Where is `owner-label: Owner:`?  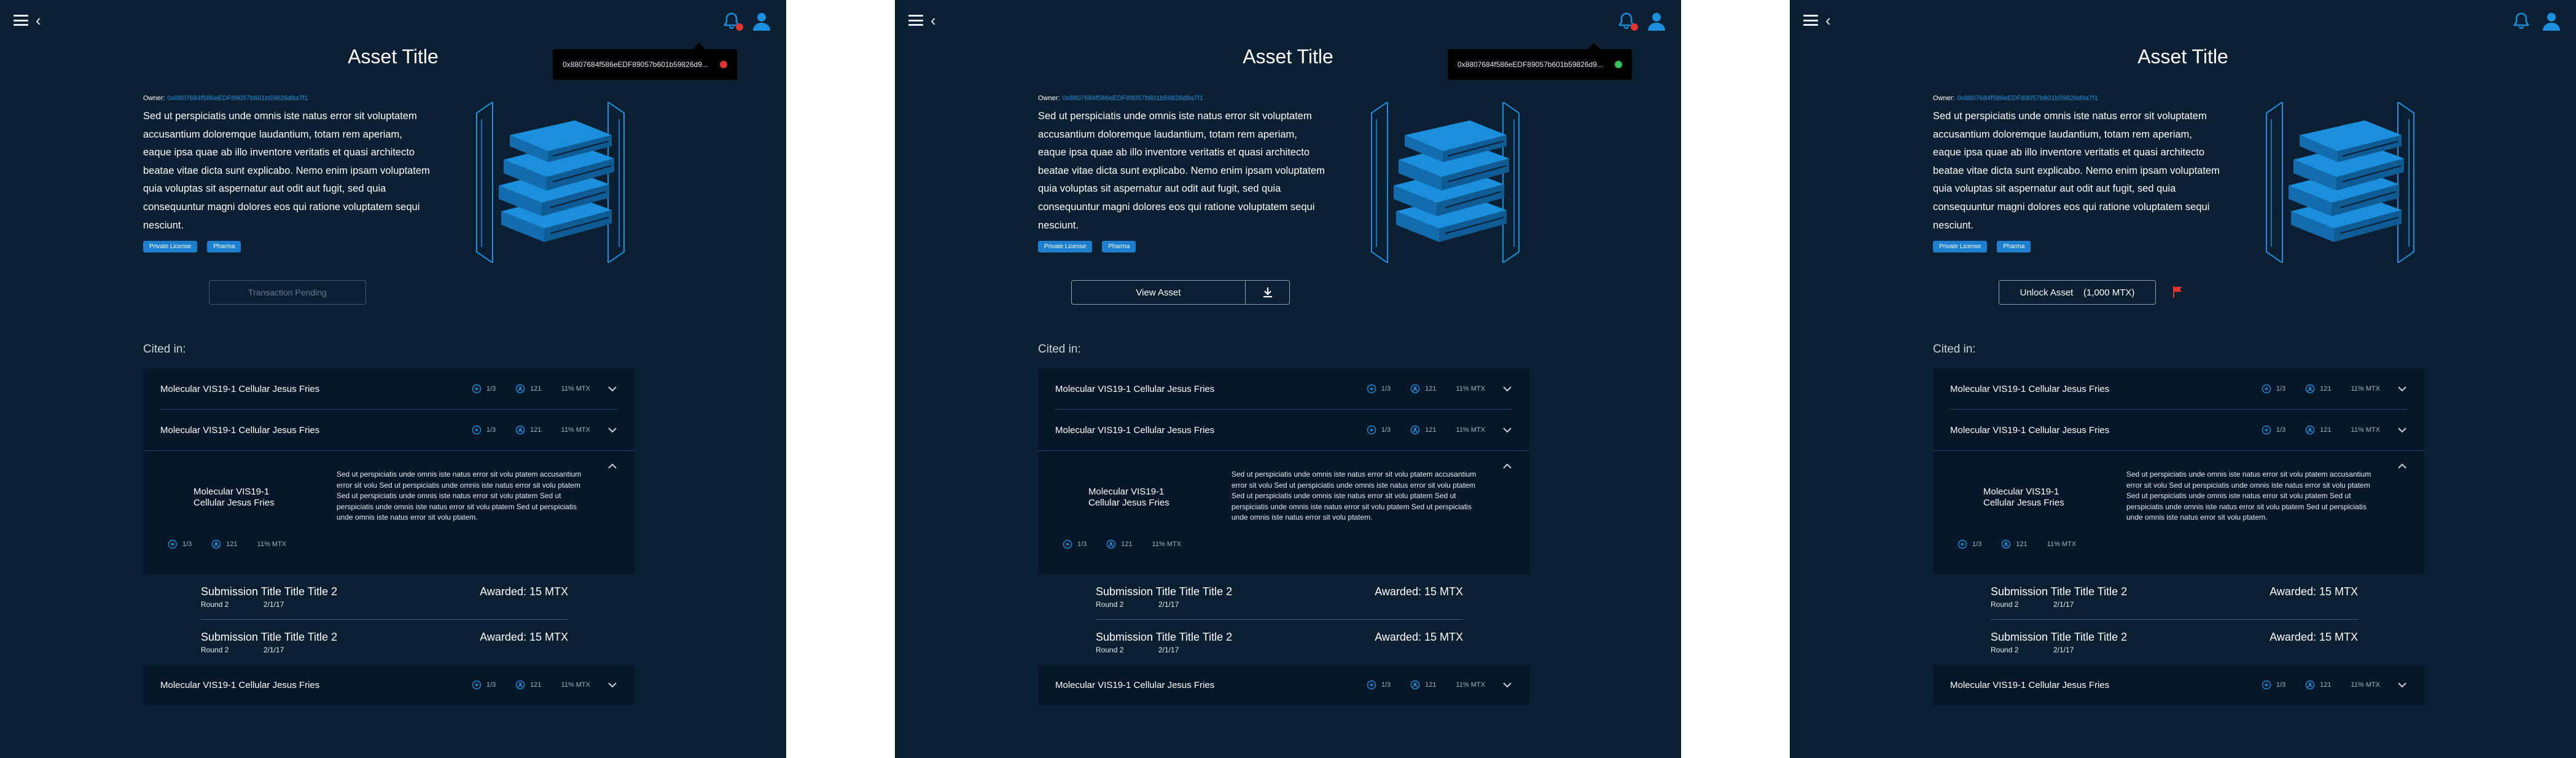
owner-label: Owner: is located at coordinates (1944, 98).